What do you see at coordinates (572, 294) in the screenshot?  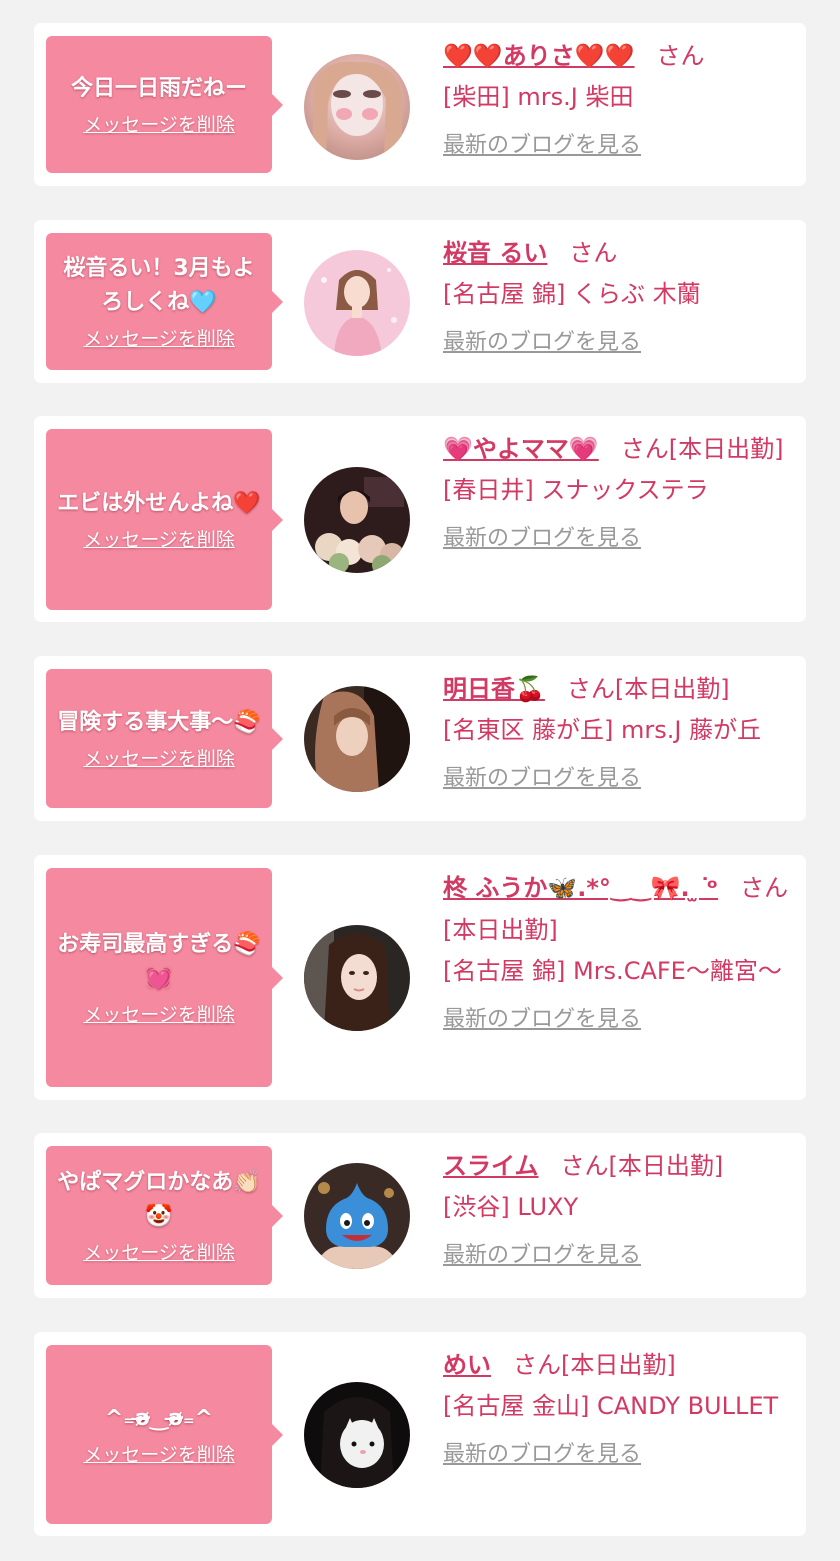 I see `shop-name: [名古屋 錦] くらぶ 木蘭` at bounding box center [572, 294].